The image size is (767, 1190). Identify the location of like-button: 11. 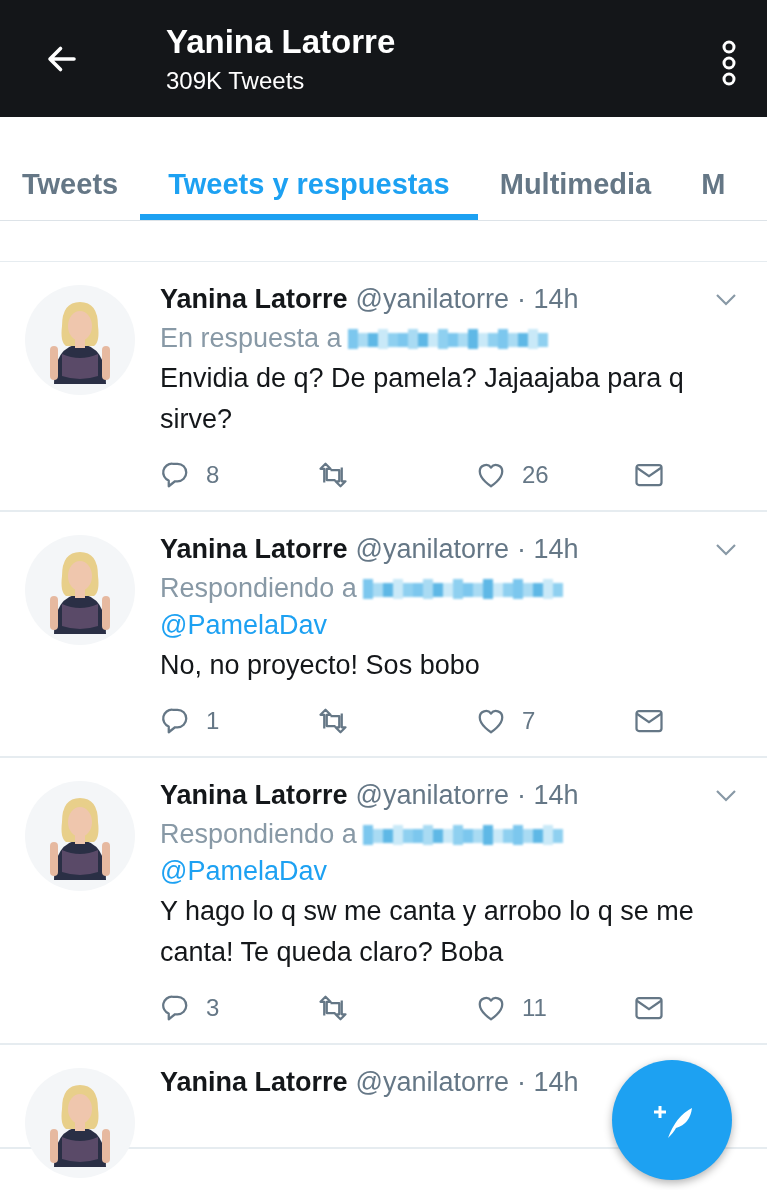
(555, 1008).